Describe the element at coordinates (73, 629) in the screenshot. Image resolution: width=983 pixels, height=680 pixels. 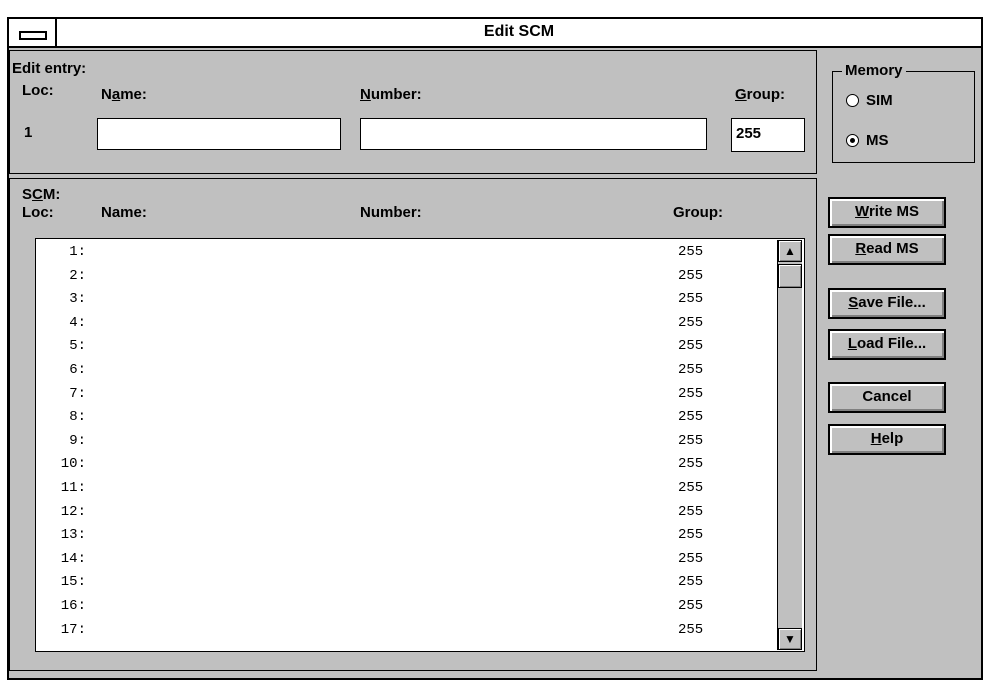
I see `row-loc: 17:` at that location.